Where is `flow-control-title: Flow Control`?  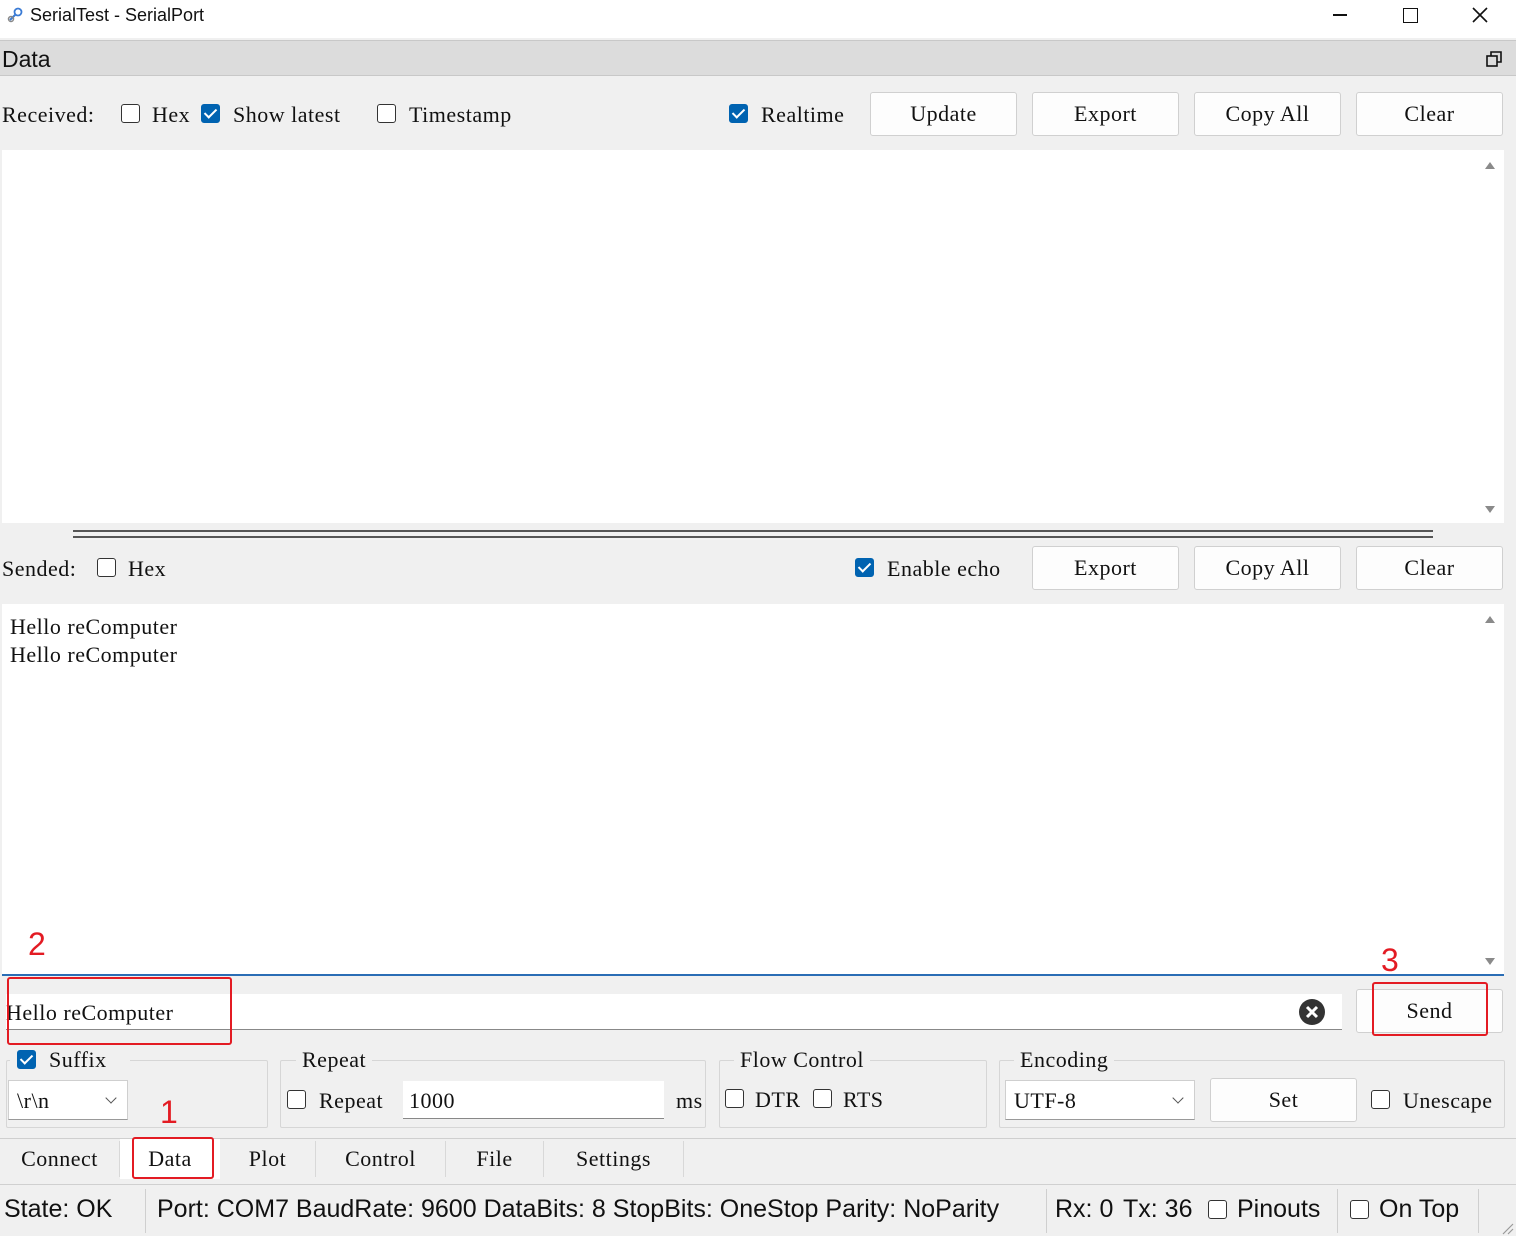
flow-control-title: Flow Control is located at coordinates (802, 1060).